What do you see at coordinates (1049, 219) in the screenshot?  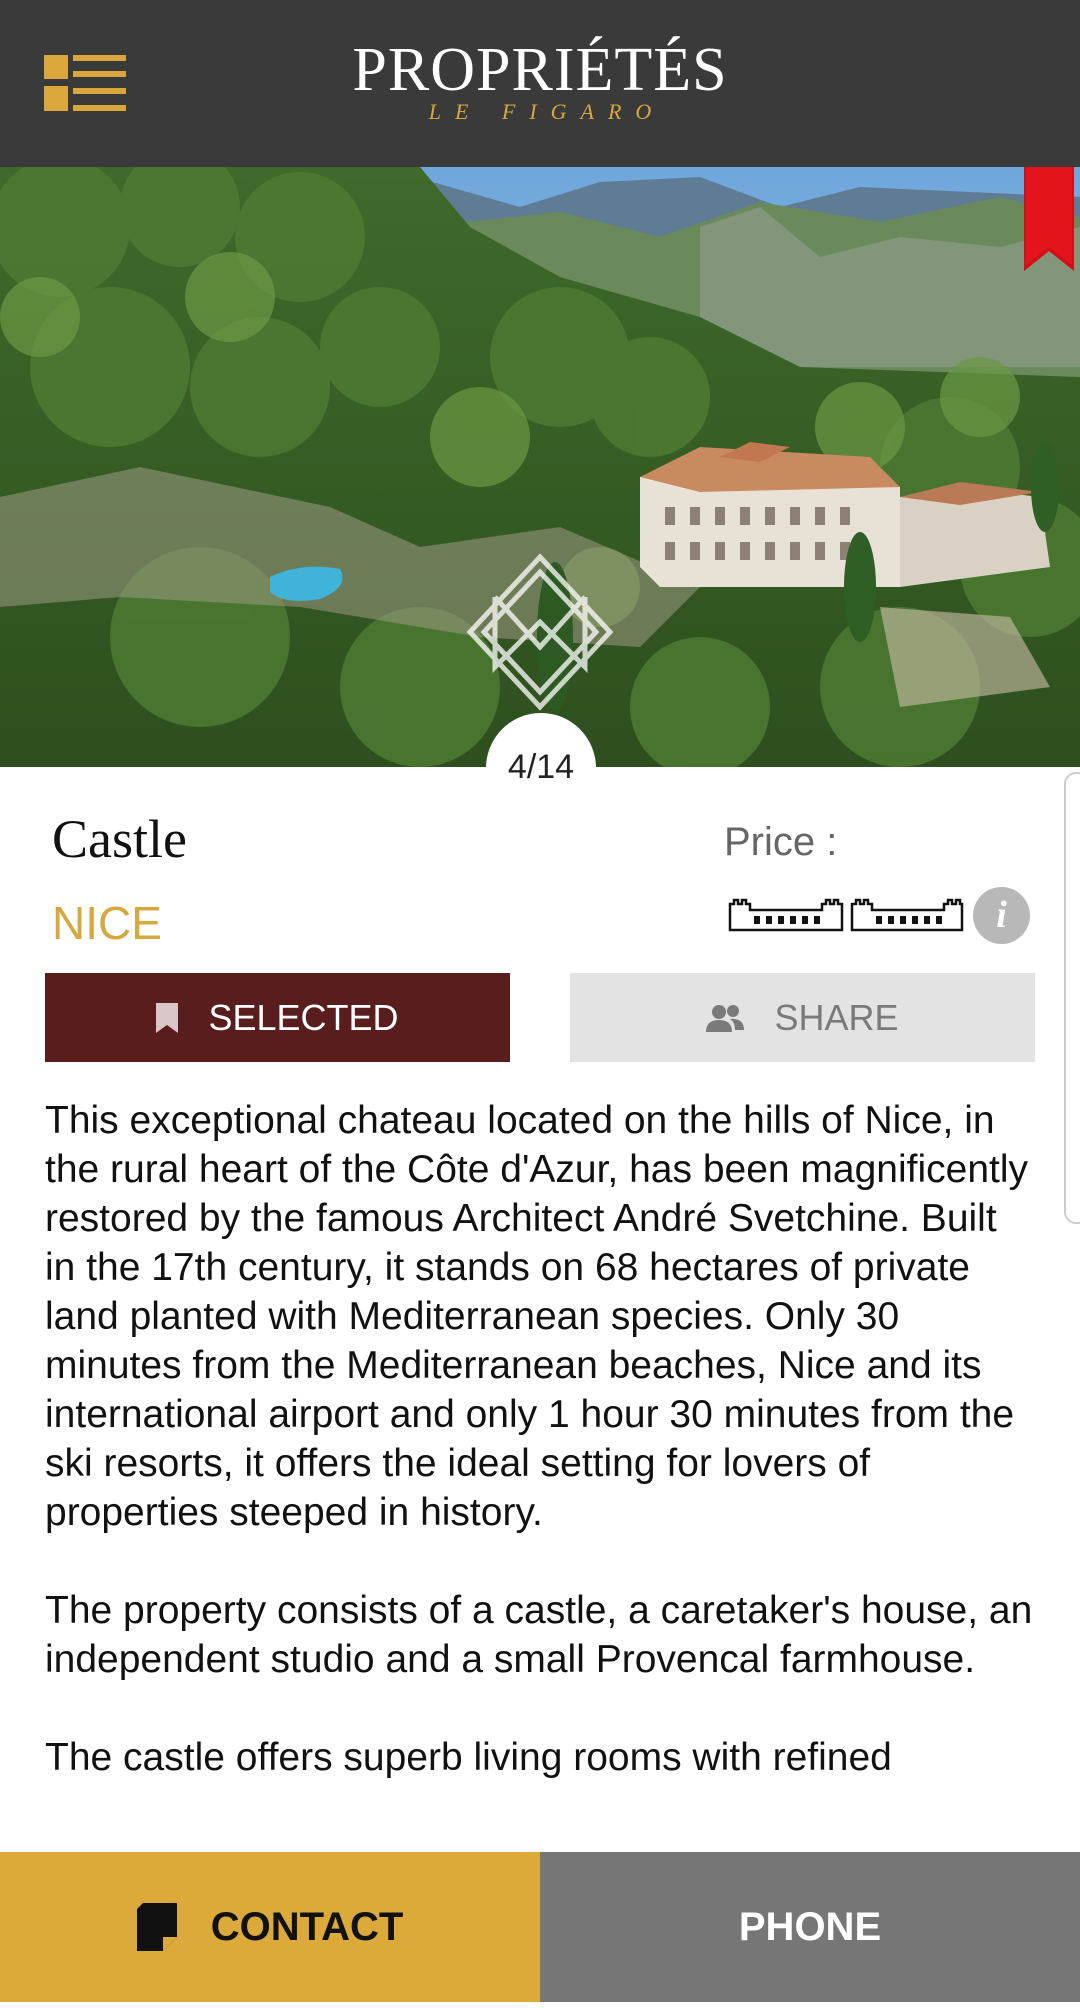 I see `ribbon-bookmark-icon` at bounding box center [1049, 219].